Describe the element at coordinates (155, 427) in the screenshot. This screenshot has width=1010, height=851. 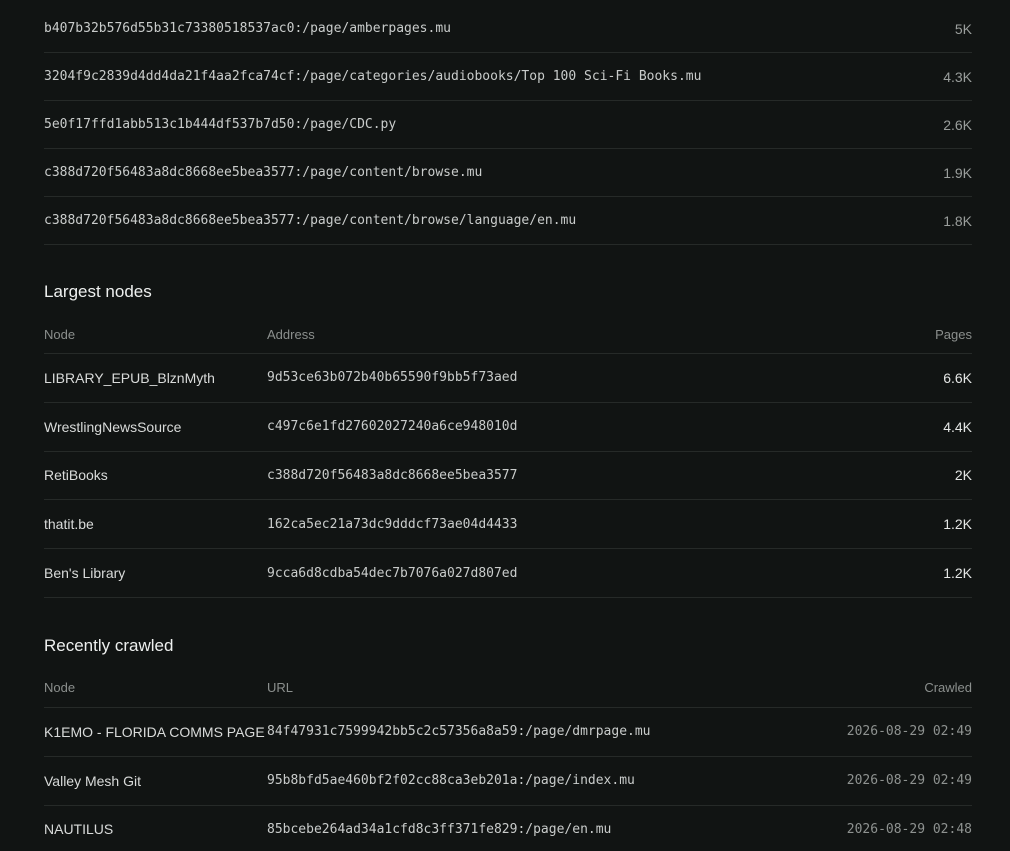
I see `node-name: WrestlingNewsSource` at that location.